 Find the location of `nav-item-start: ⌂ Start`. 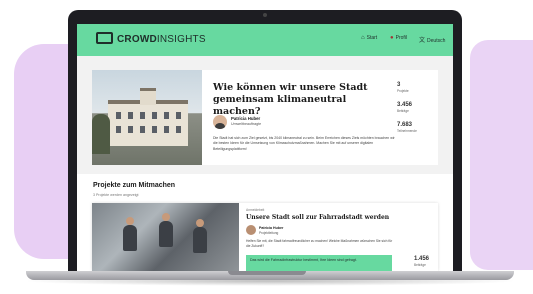

nav-item-start: ⌂ Start is located at coordinates (369, 38).